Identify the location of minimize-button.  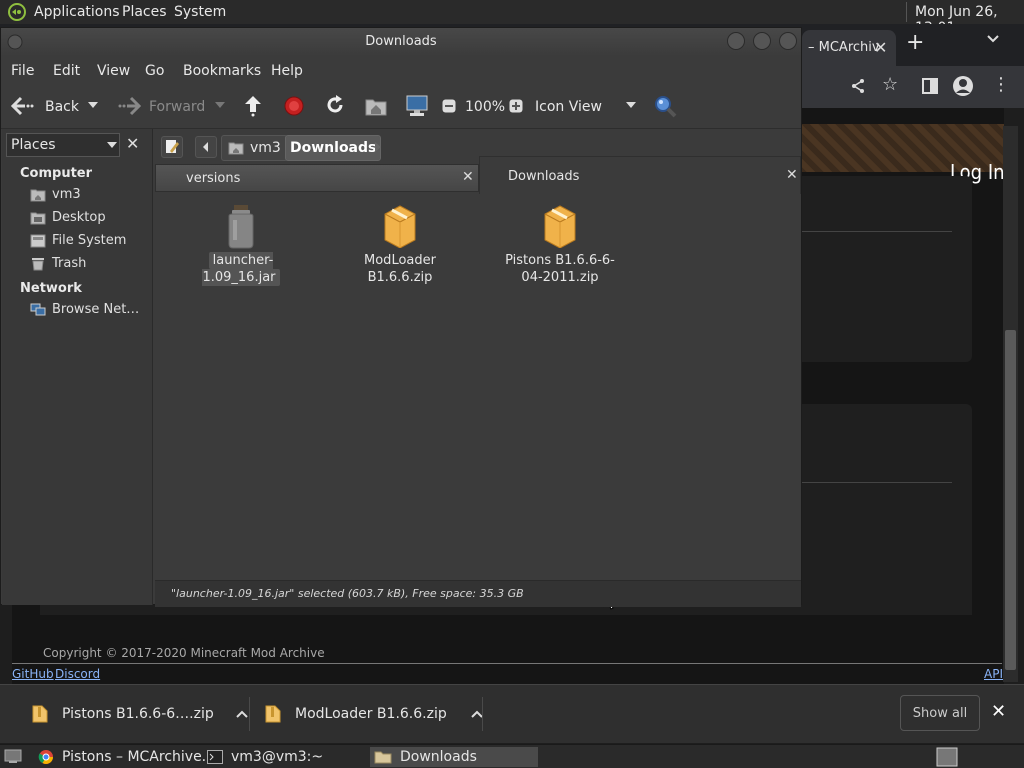
(736, 41).